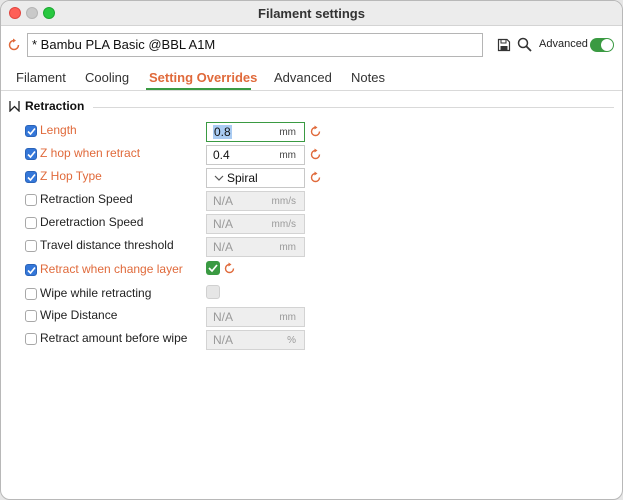 The image size is (623, 500). Describe the element at coordinates (563, 44) in the screenshot. I see `advanced-mode-label: Advanced` at that location.